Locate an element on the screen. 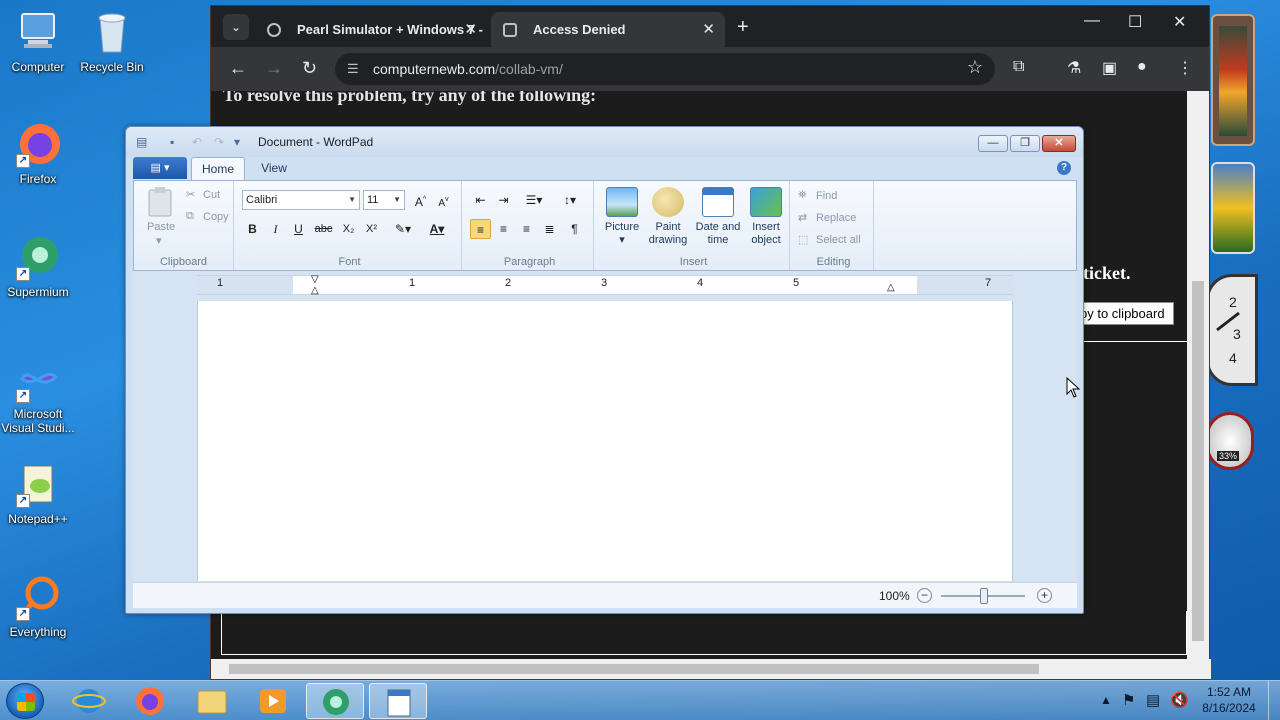 Image resolution: width=1280 pixels, height=720 pixels. show-hidden-icons: ▲ is located at coordinates (1106, 706).